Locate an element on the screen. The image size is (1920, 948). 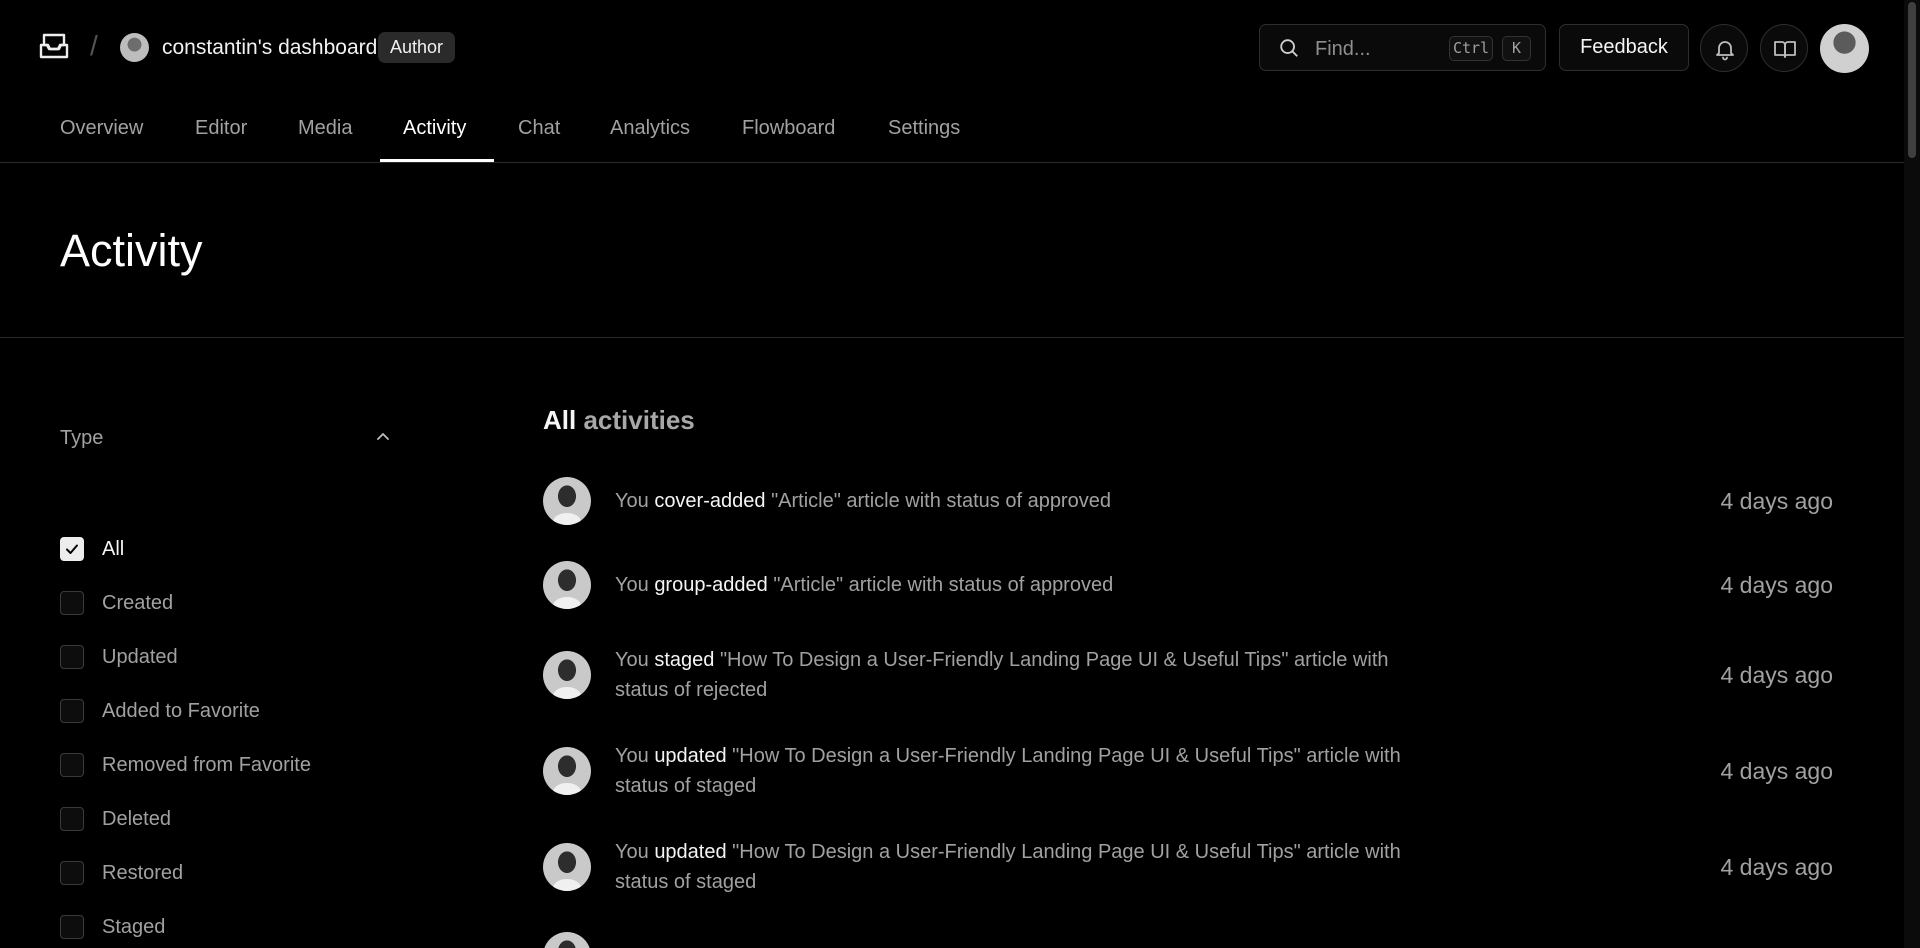
team-avatar is located at coordinates (134, 47).